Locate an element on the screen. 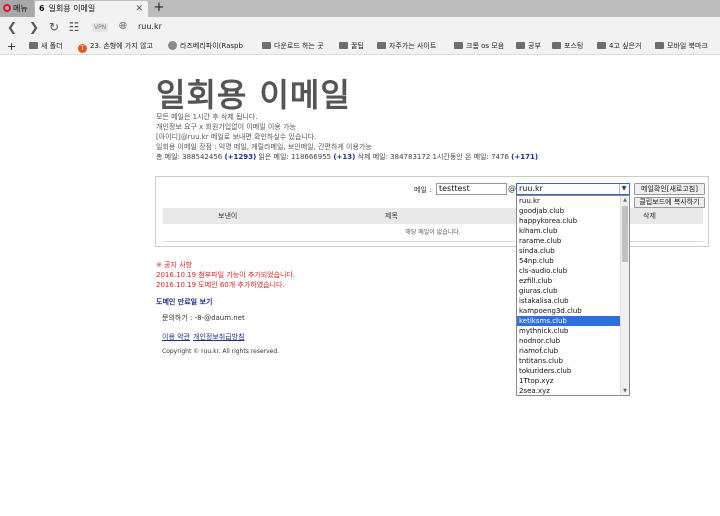 The image size is (720, 516). tab-title: 일회용 이메일 is located at coordinates (72, 8).